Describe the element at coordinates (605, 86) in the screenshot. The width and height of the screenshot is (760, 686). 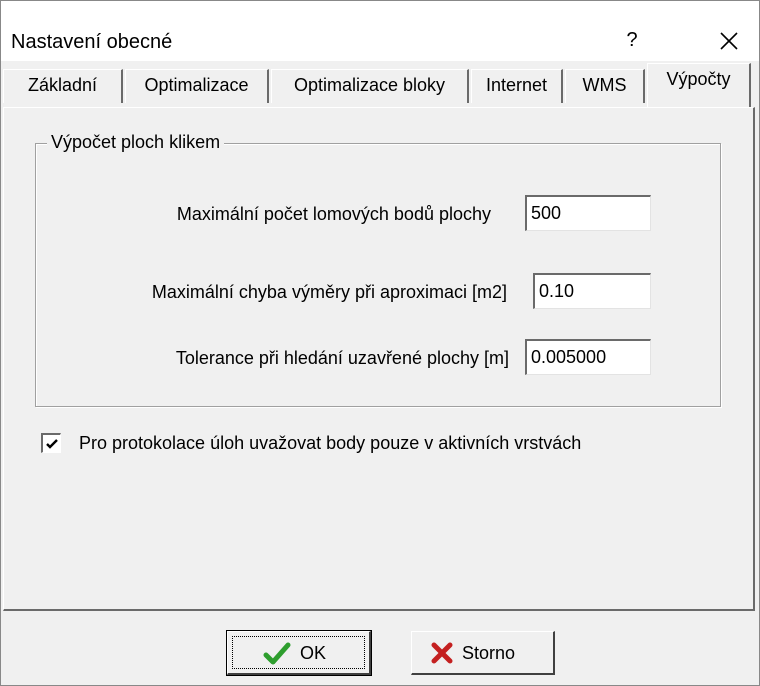
I see `tab-wms: WMS` at that location.